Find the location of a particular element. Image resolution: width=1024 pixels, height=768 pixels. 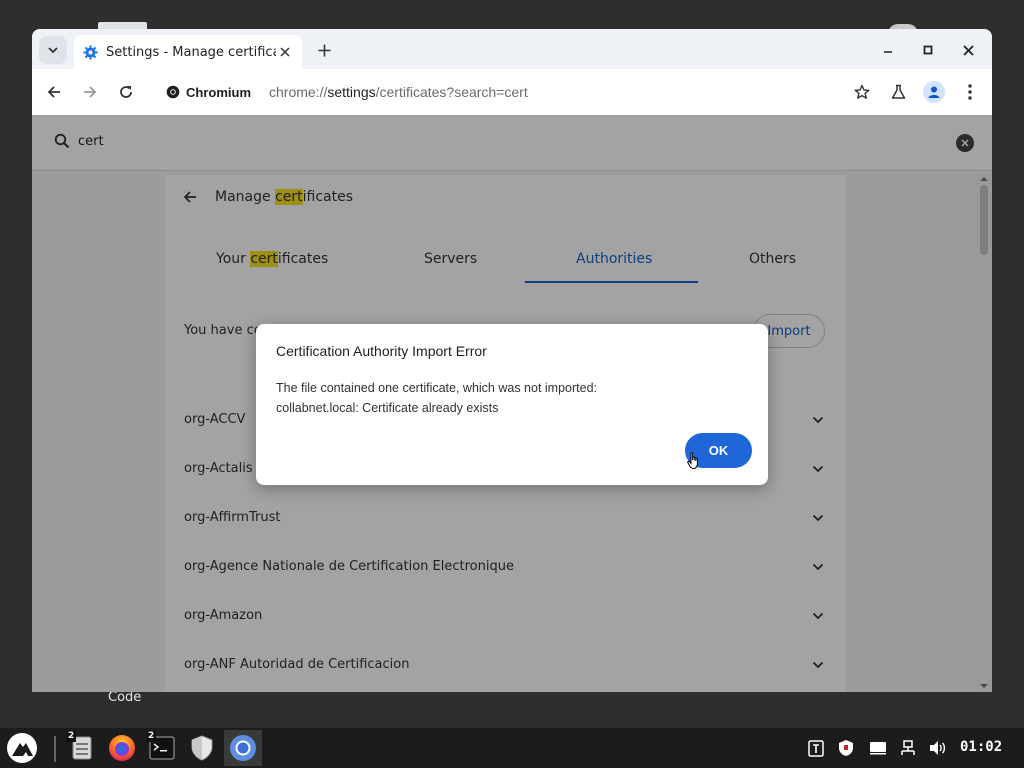

shield-icon is located at coordinates (202, 748).